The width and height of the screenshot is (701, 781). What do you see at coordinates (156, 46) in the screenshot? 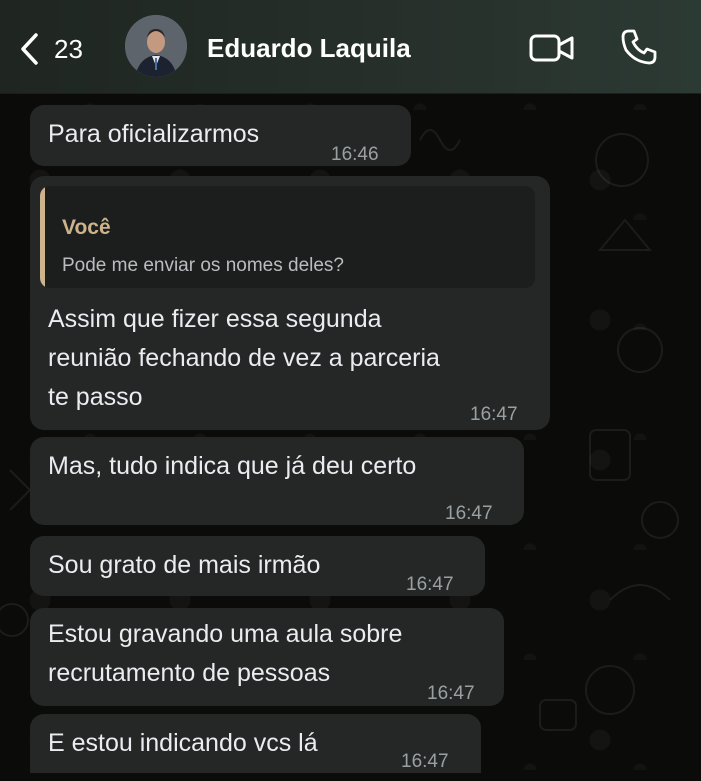
I see `contact-avatar` at bounding box center [156, 46].